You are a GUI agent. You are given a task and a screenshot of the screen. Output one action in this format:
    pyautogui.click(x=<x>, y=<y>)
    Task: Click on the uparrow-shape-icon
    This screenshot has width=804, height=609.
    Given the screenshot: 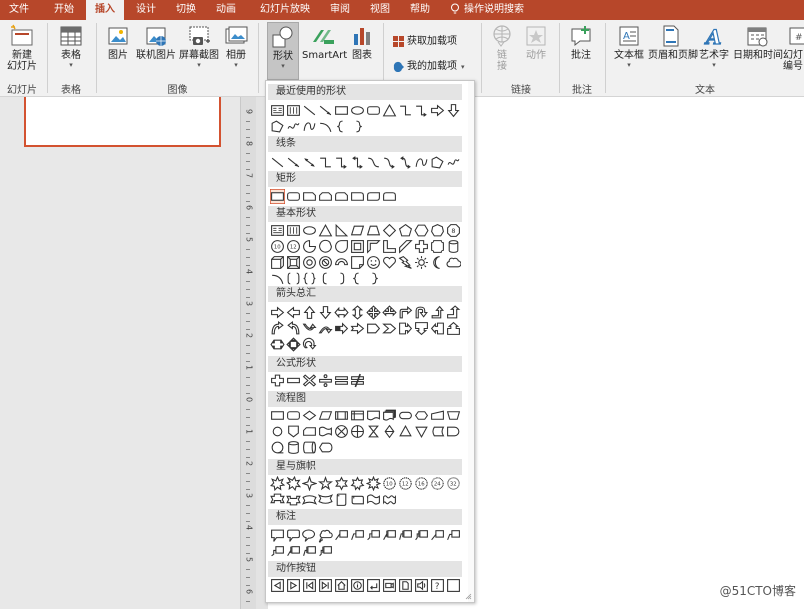 What is the action you would take?
    pyautogui.click(x=309, y=312)
    